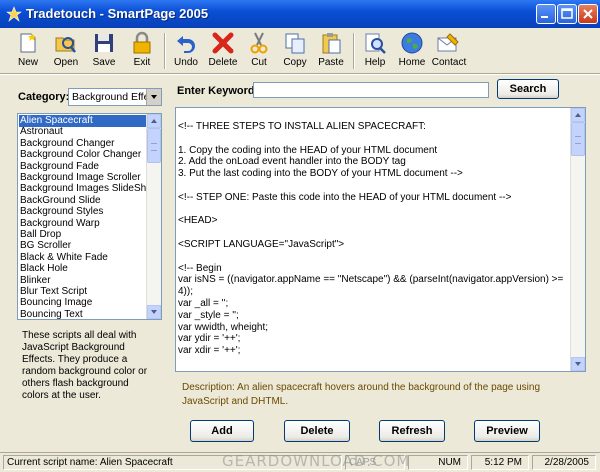  What do you see at coordinates (295, 43) in the screenshot?
I see `copy-icon` at bounding box center [295, 43].